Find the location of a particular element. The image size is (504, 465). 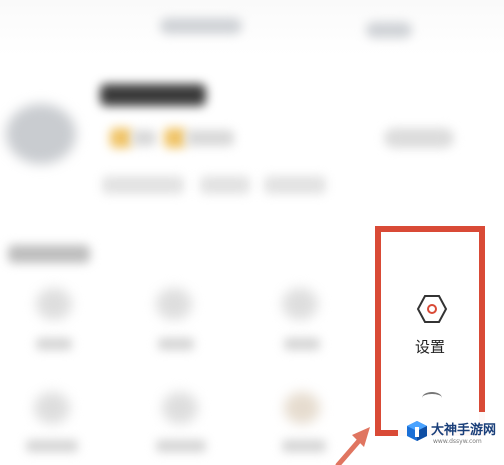

partial-icon is located at coordinates (432, 398).